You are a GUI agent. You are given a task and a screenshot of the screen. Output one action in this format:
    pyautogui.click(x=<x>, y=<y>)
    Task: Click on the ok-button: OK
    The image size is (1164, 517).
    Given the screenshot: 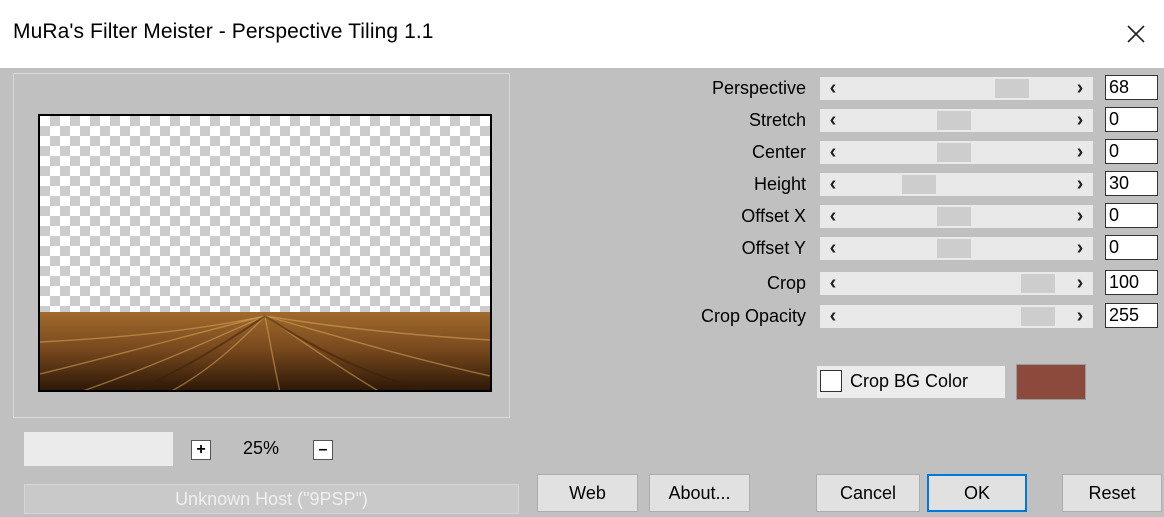 What is the action you would take?
    pyautogui.click(x=977, y=493)
    